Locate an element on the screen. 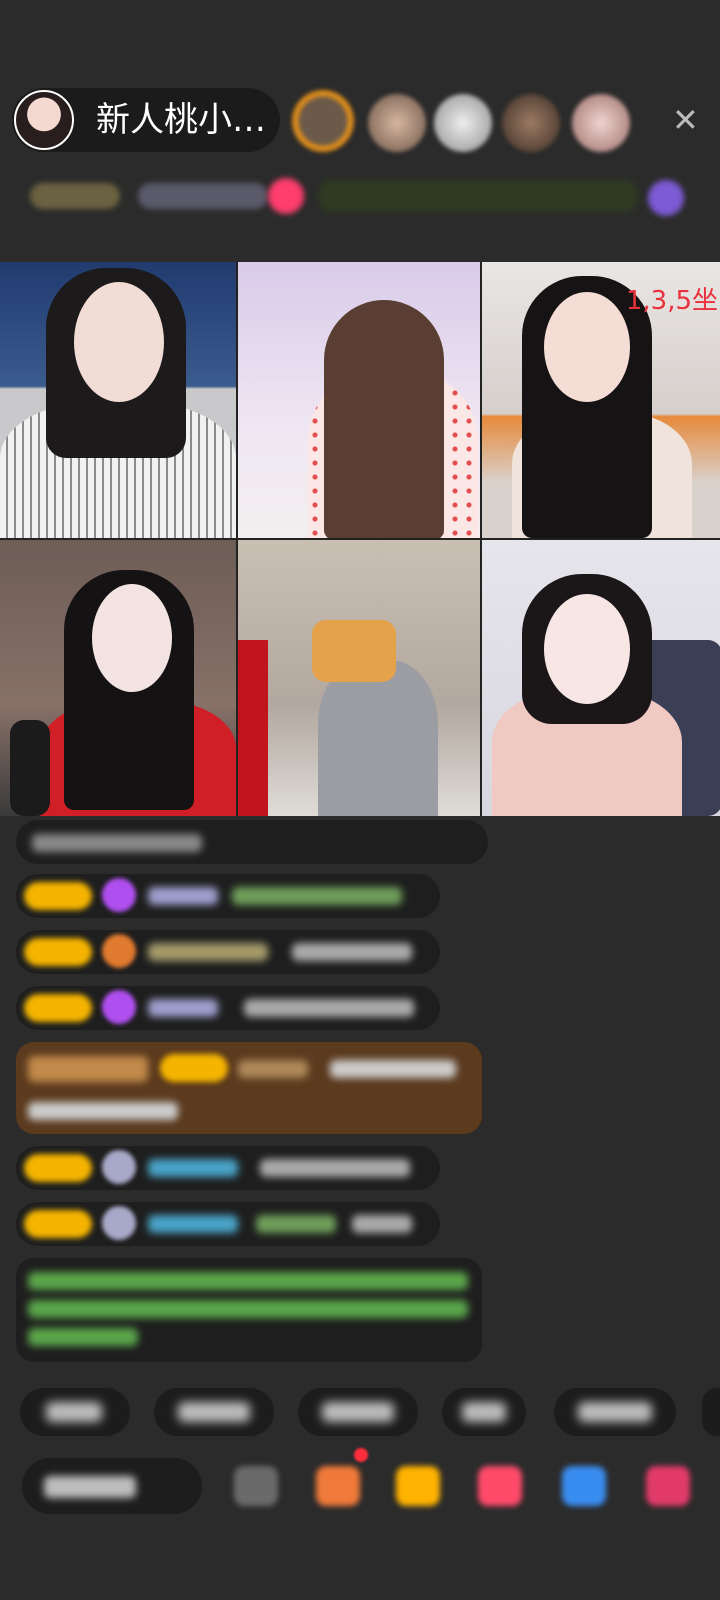 Image resolution: width=720 pixels, height=1600 pixels. pink-icon is located at coordinates (286, 196).